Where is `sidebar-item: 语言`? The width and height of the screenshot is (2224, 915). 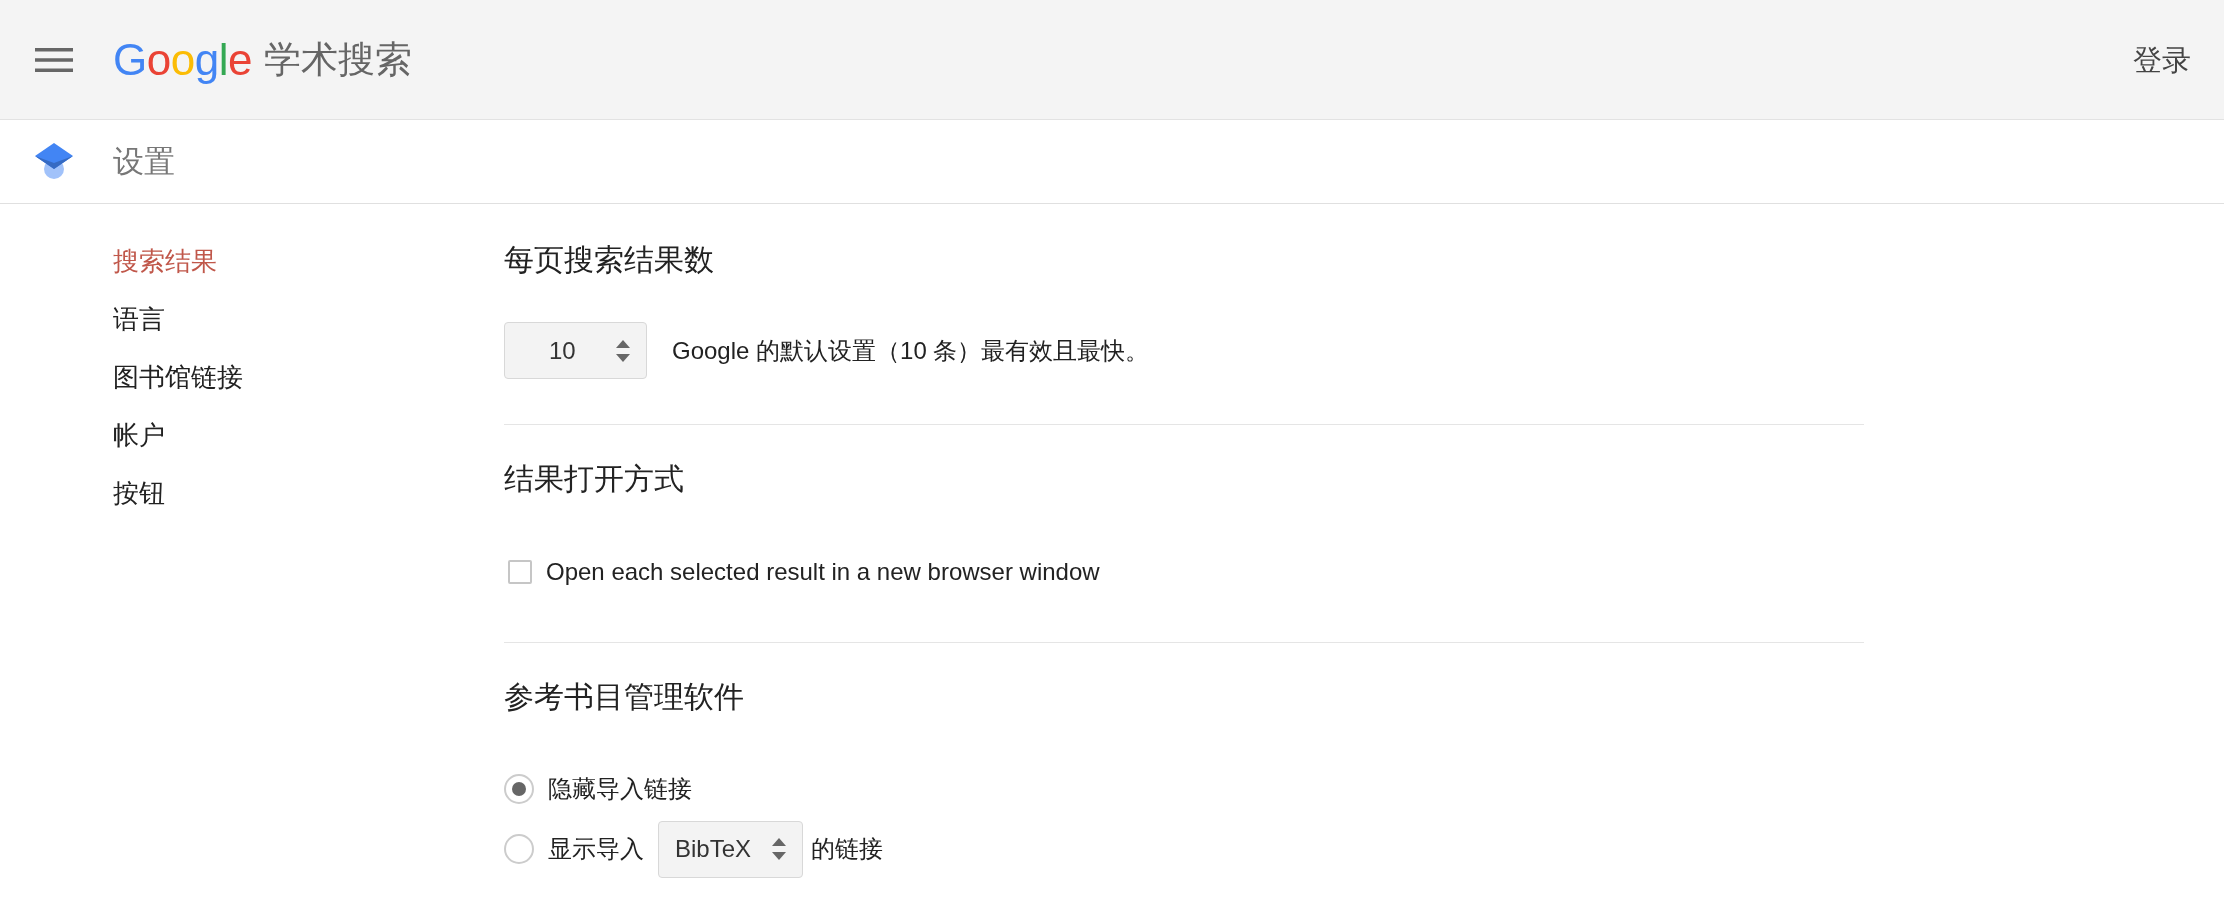 sidebar-item: 语言 is located at coordinates (139, 319).